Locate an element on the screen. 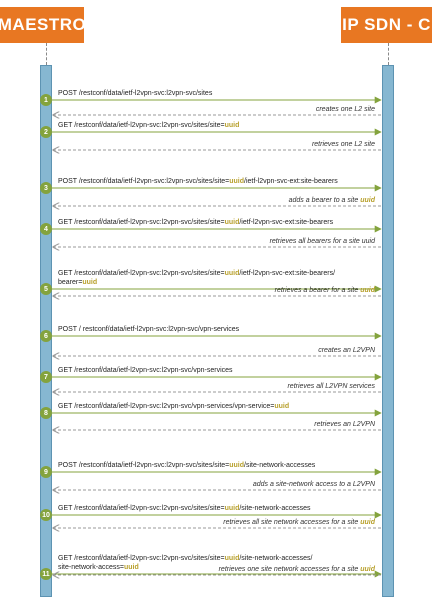  text-segment: creates an L2VPN is located at coordinates (346, 350).